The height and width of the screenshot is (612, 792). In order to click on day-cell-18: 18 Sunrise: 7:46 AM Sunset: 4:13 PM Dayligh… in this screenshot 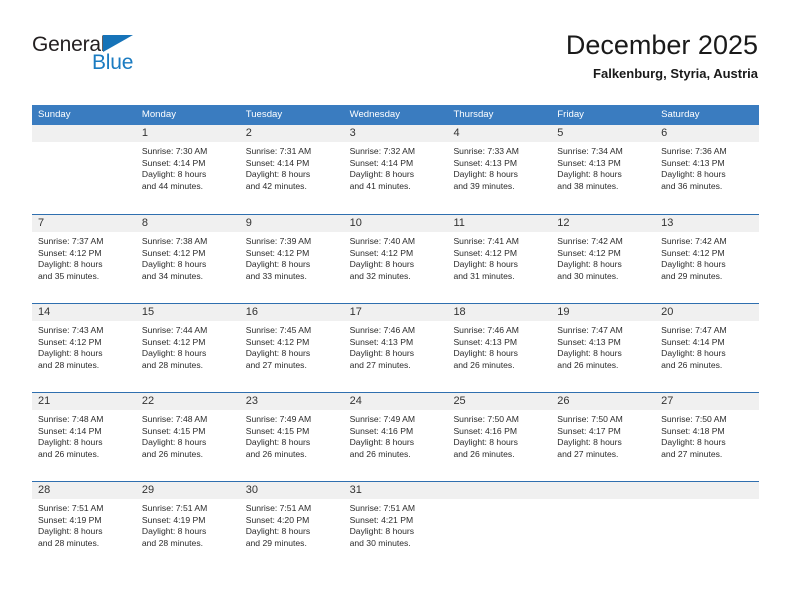, I will do `click(499, 348)`.